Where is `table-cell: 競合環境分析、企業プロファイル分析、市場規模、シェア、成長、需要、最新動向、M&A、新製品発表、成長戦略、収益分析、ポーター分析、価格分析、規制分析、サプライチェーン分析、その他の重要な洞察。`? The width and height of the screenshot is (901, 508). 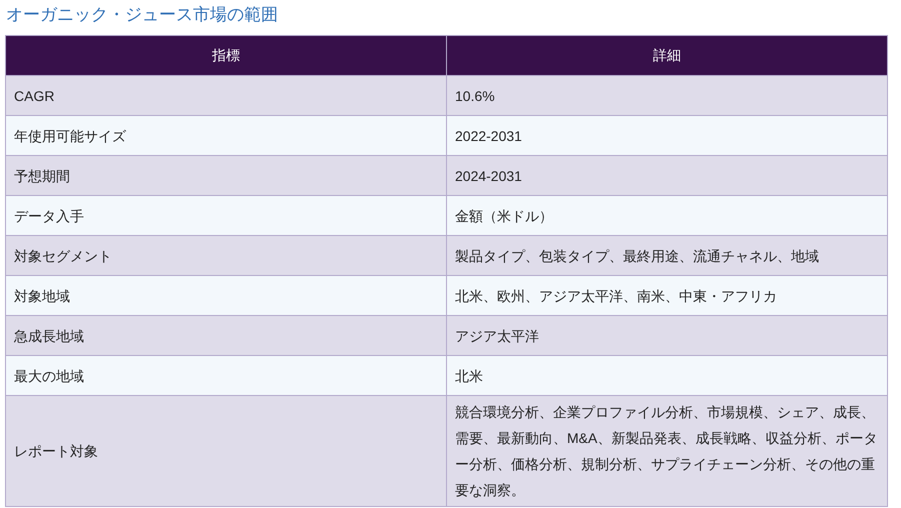
table-cell: 競合環境分析、企業プロファイル分析、市場規模、シェア、成長、需要、最新動向、M&A、新製品発表、成長戦略、収益分析、ポーター分析、価格分析、規制分析、サプライチェーン分析、その他の重要な洞察。 is located at coordinates (667, 451).